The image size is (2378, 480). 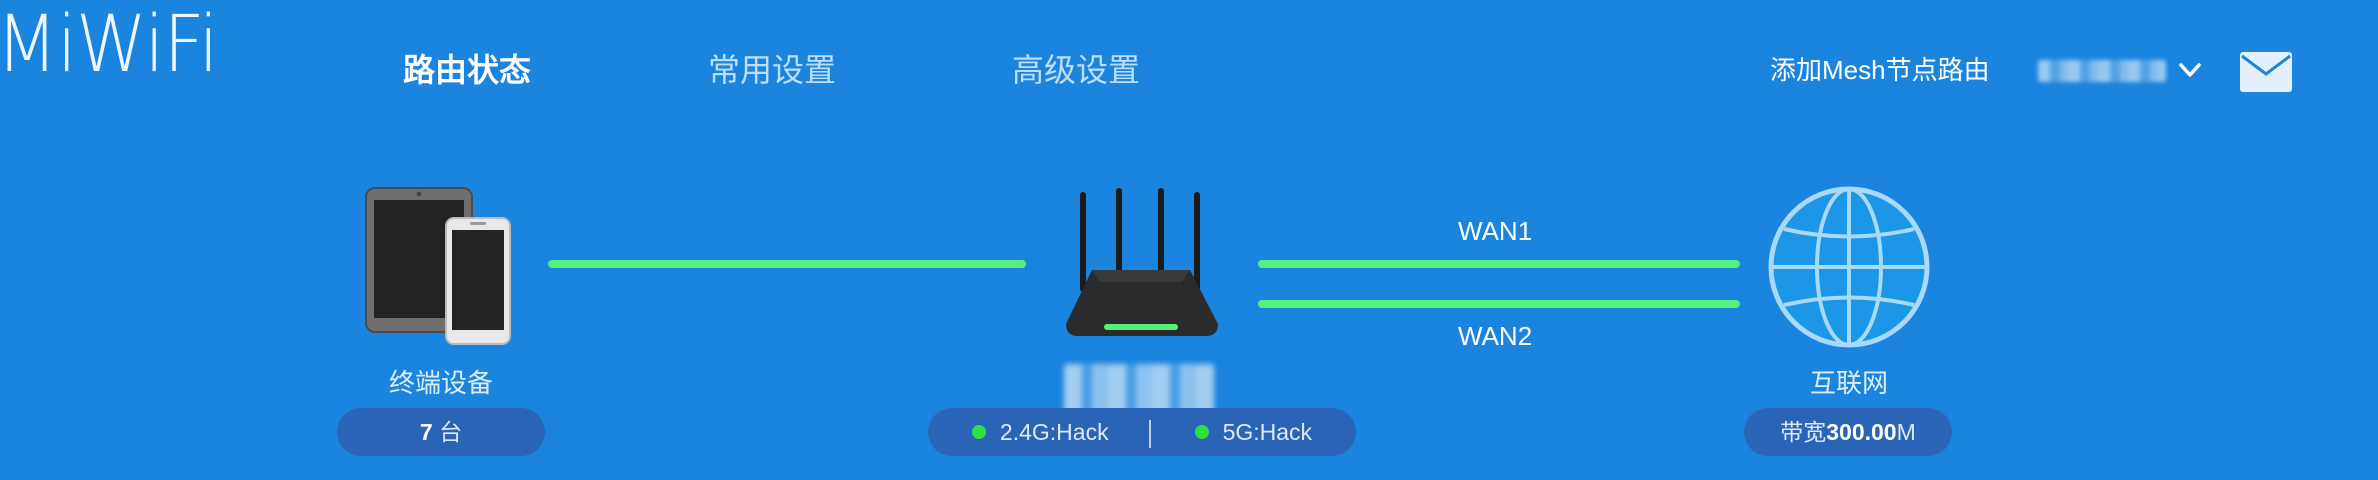 I want to click on client-link-line, so click(x=787, y=264).